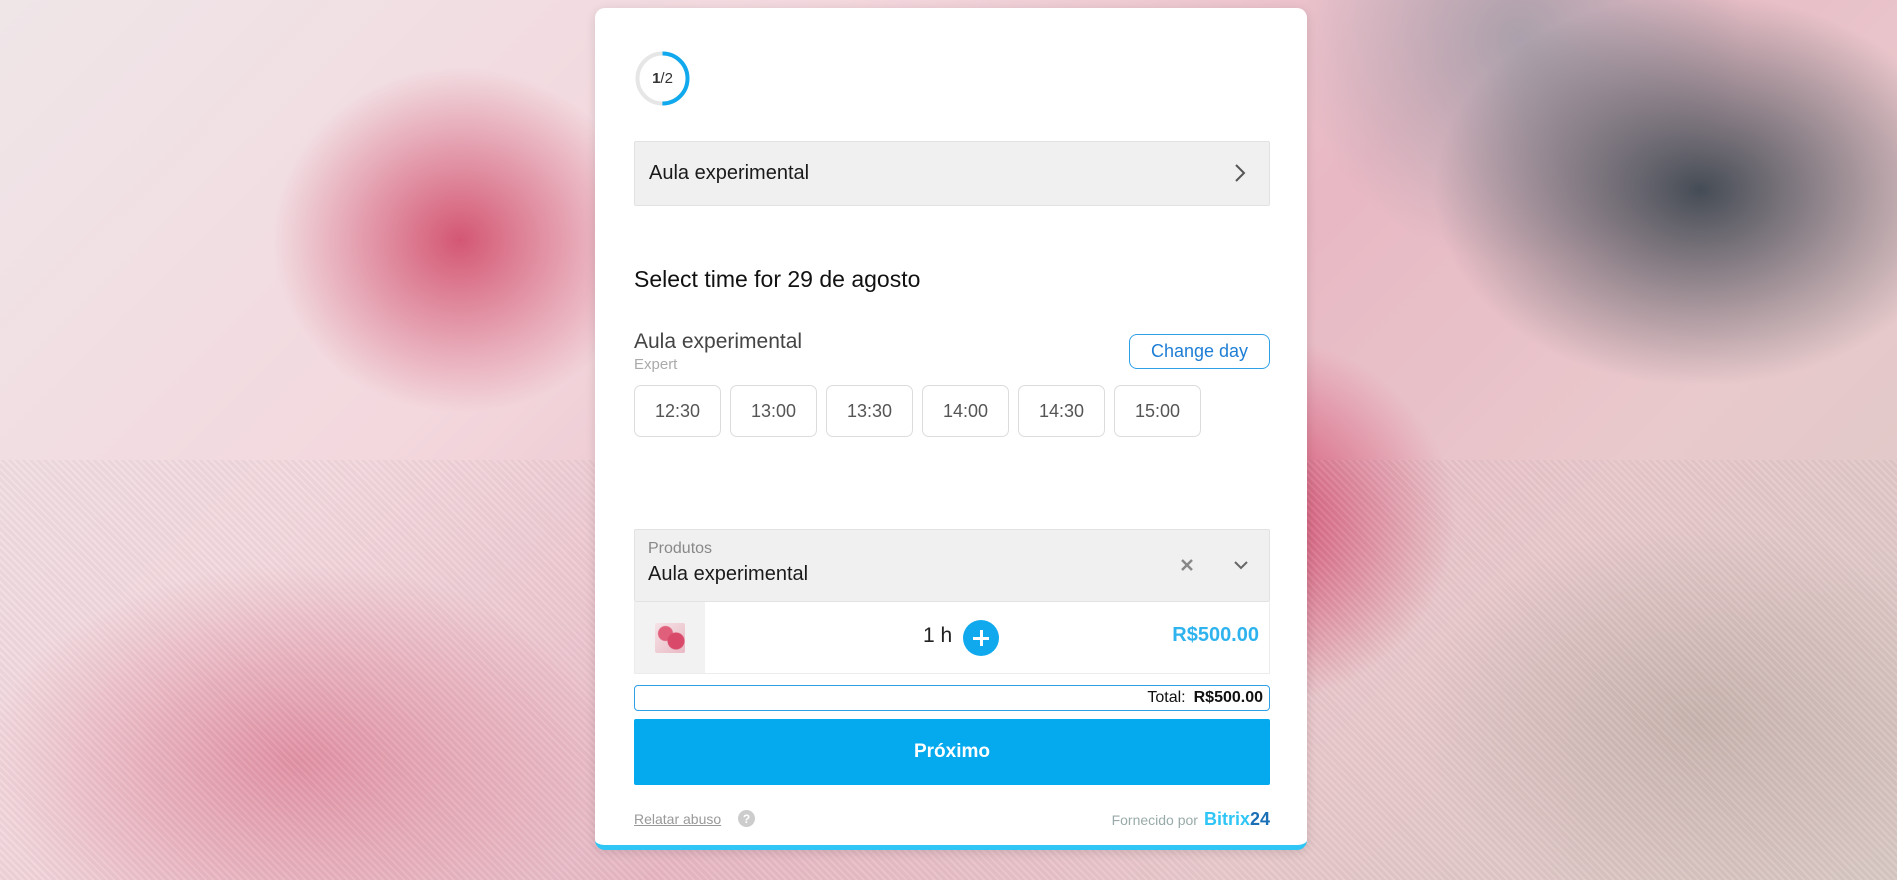  I want to click on time-slot-list: 12:30 13:00 13:30 14:00 14:30 15:00, so click(917, 411).